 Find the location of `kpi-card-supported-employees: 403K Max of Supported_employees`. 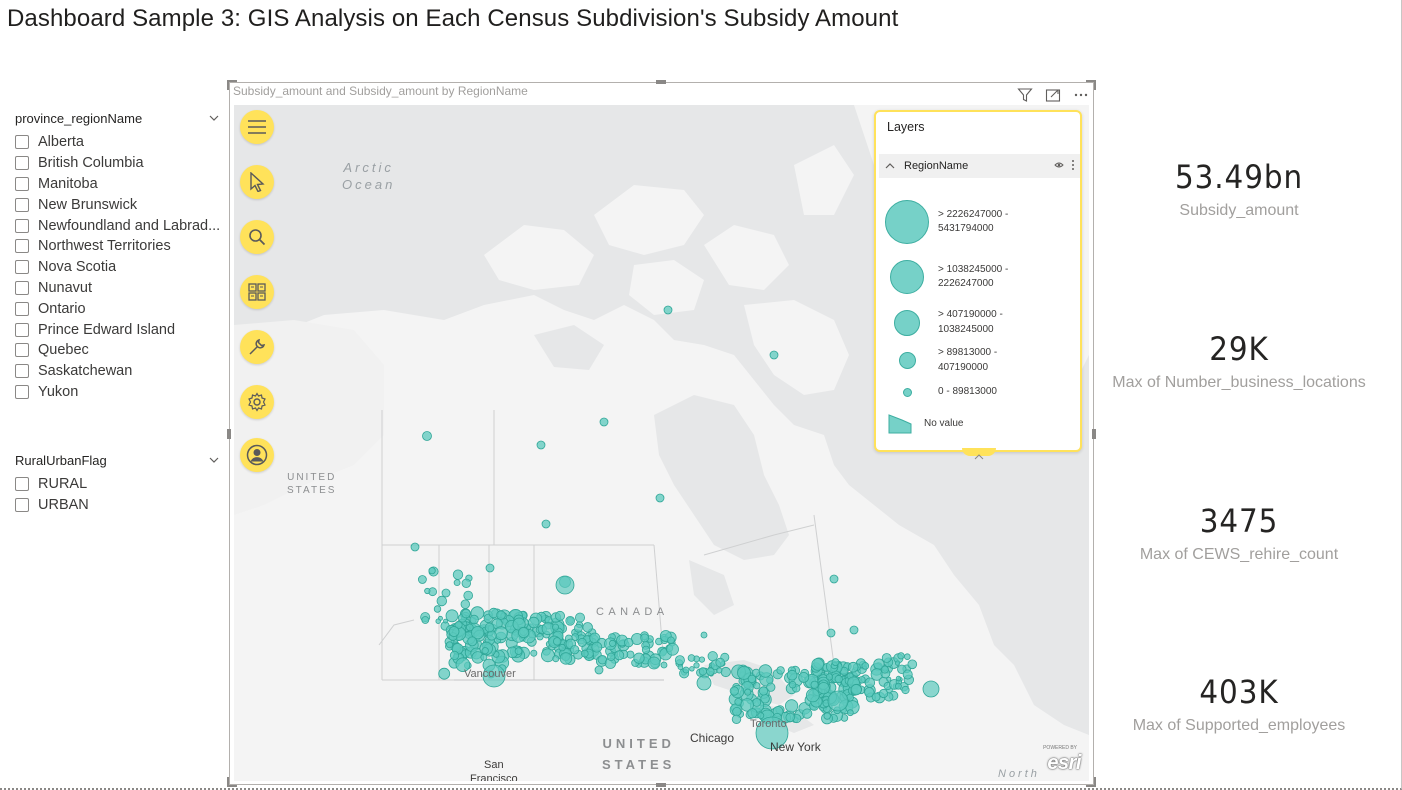

kpi-card-supported-employees: 403K Max of Supported_employees is located at coordinates (1239, 704).